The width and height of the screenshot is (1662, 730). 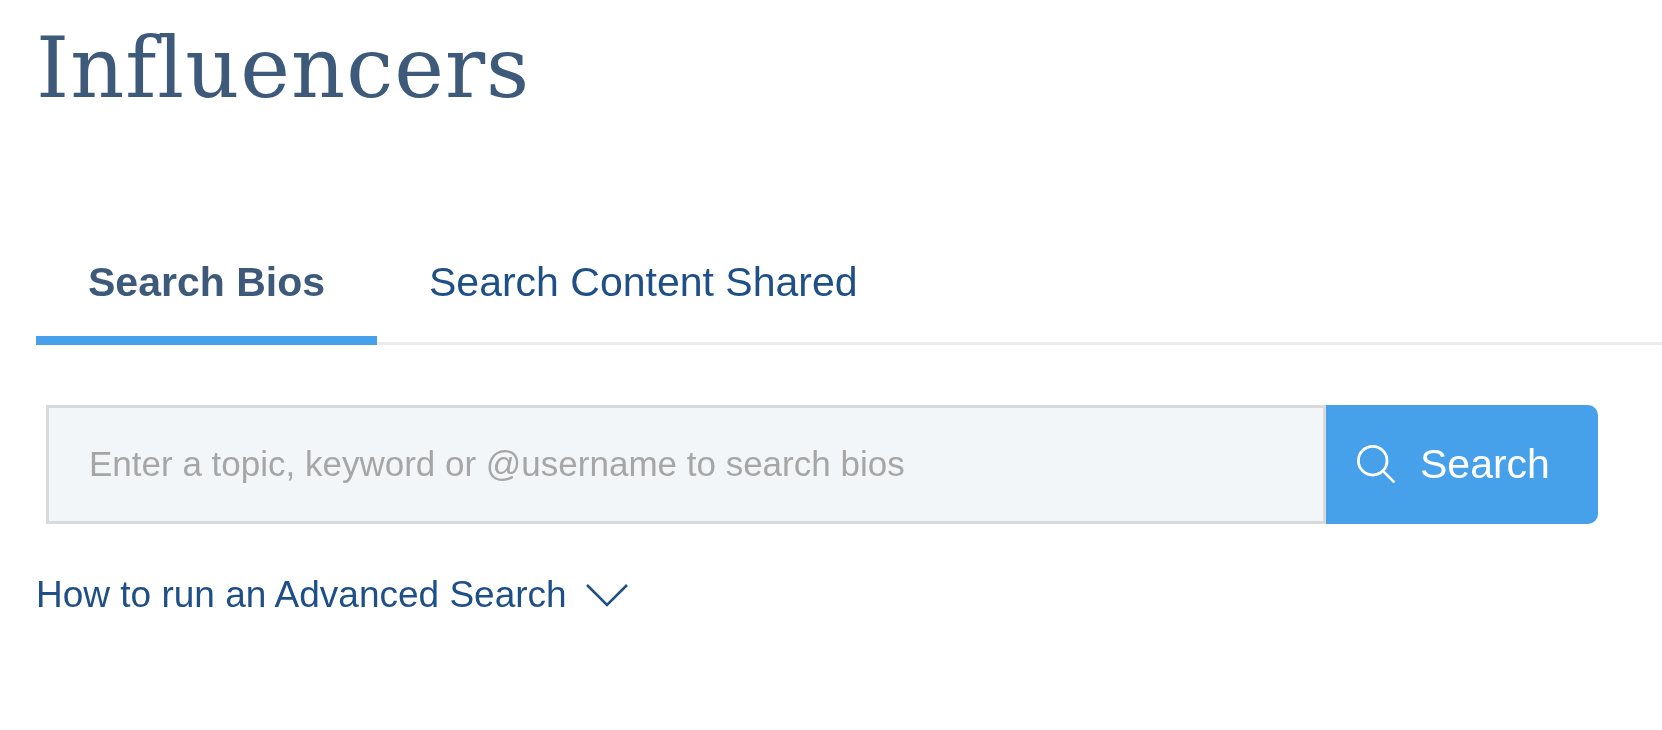 I want to click on search-field: Enter a topic, keyword or @username to search bios, so click(x=686, y=464).